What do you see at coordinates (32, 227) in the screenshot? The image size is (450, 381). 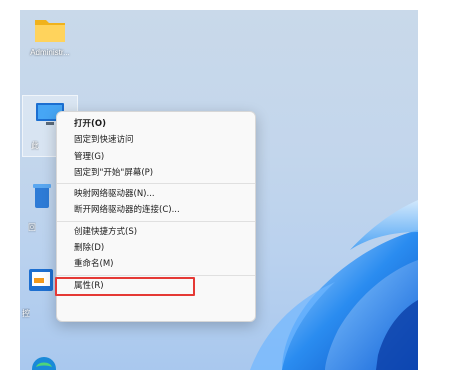 I see `desktop-icon-label: 回` at bounding box center [32, 227].